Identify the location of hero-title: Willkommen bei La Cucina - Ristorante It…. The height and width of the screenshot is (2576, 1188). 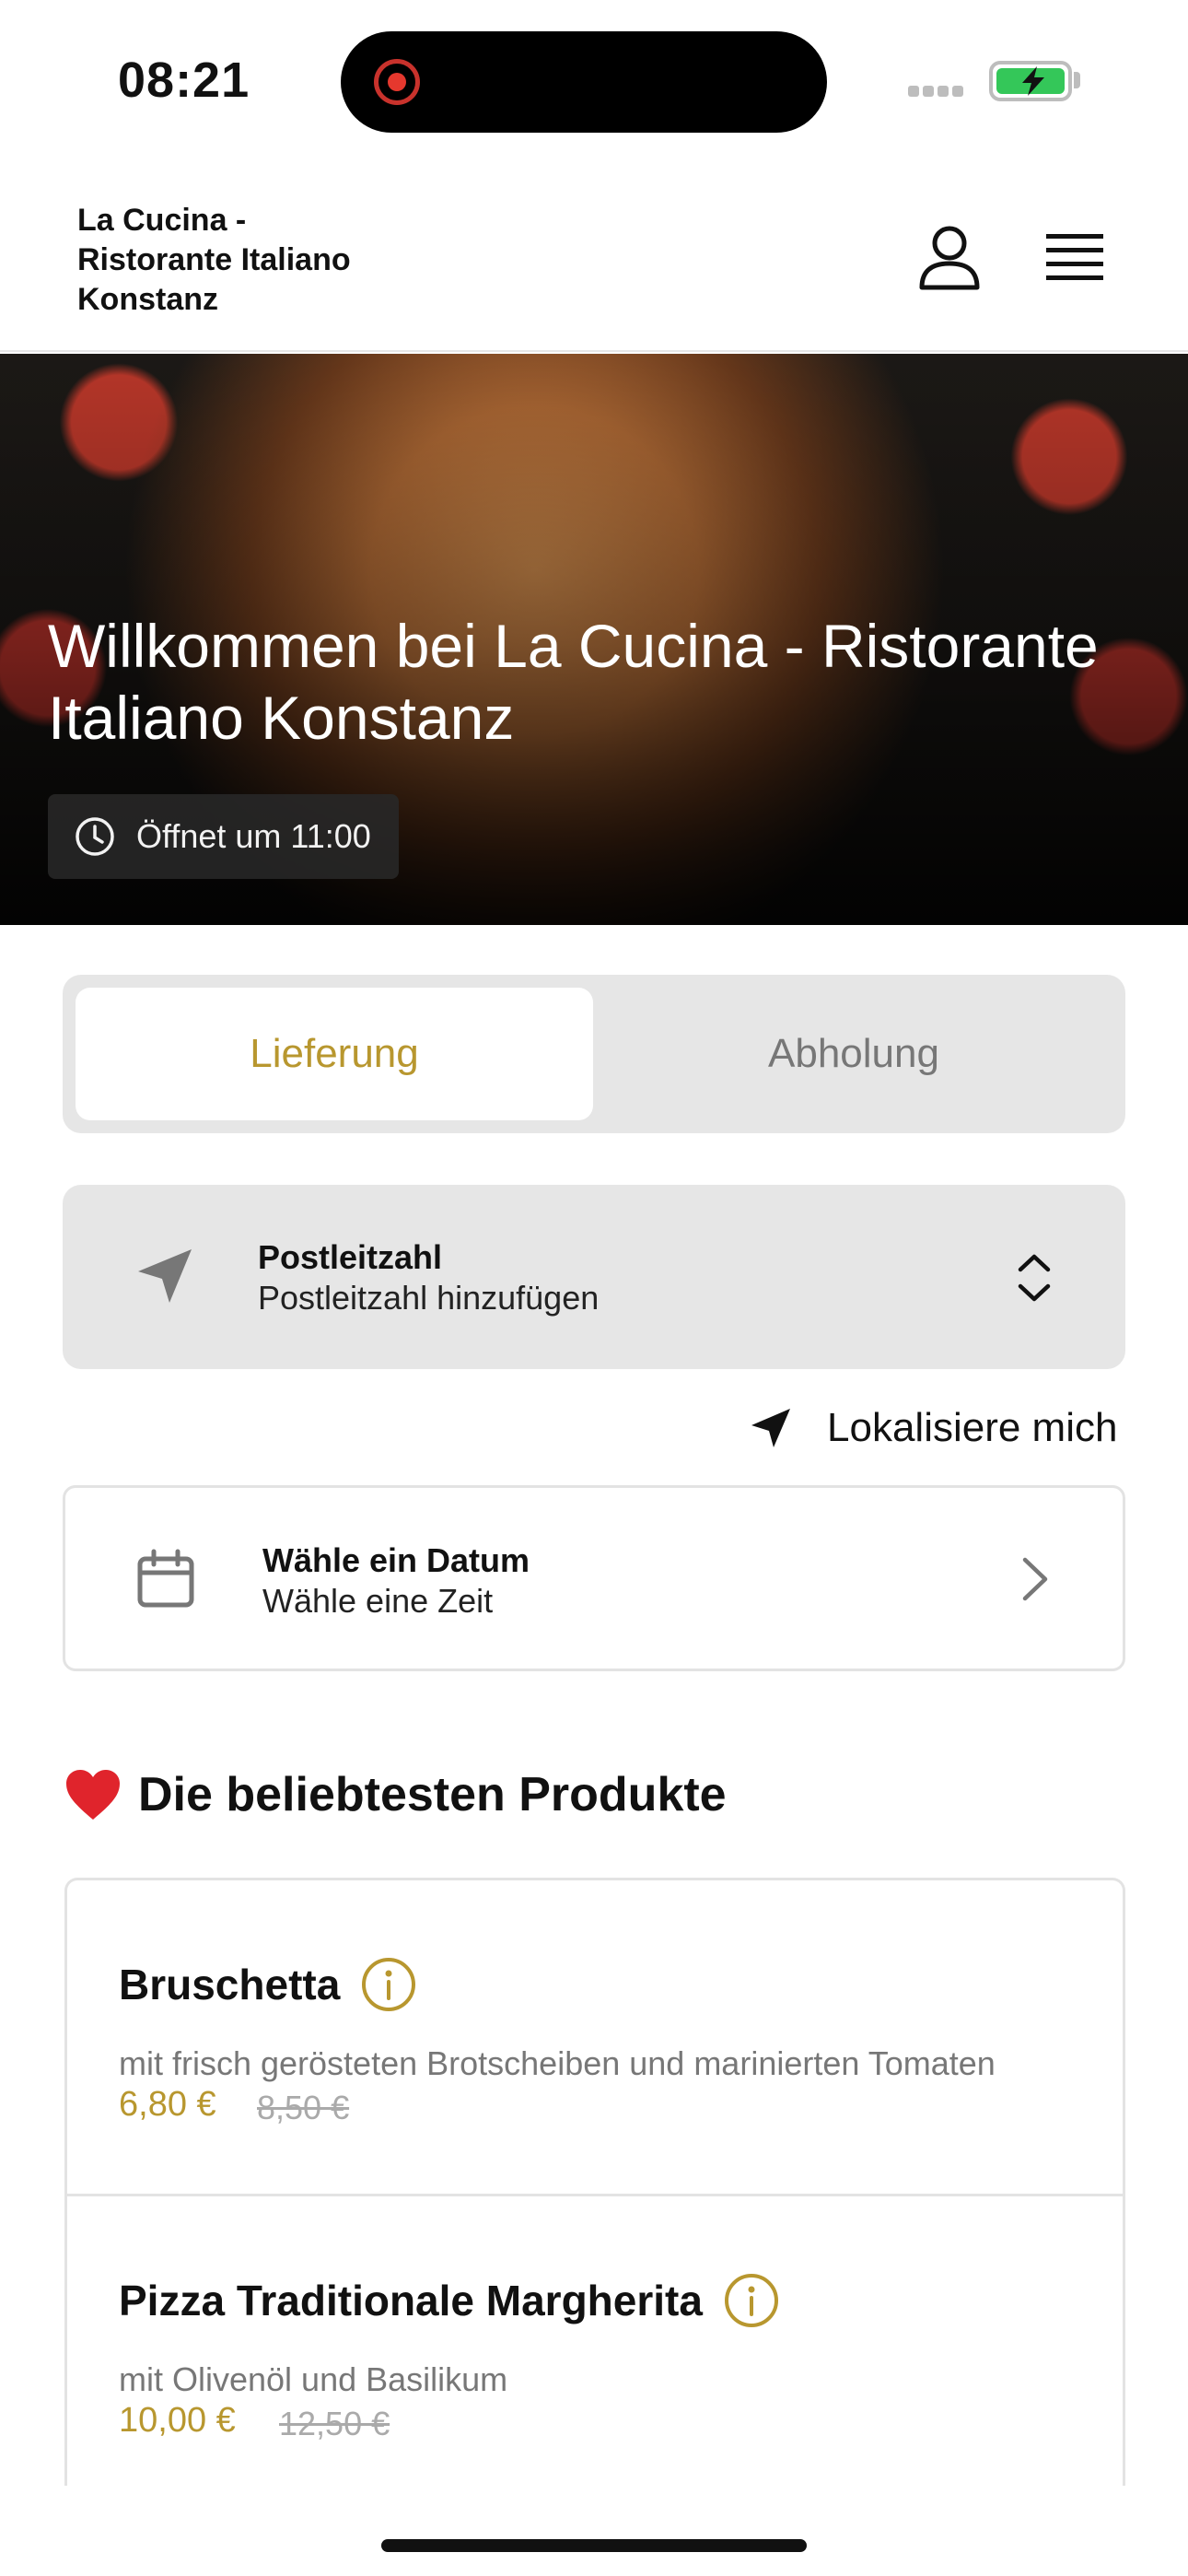
(573, 682).